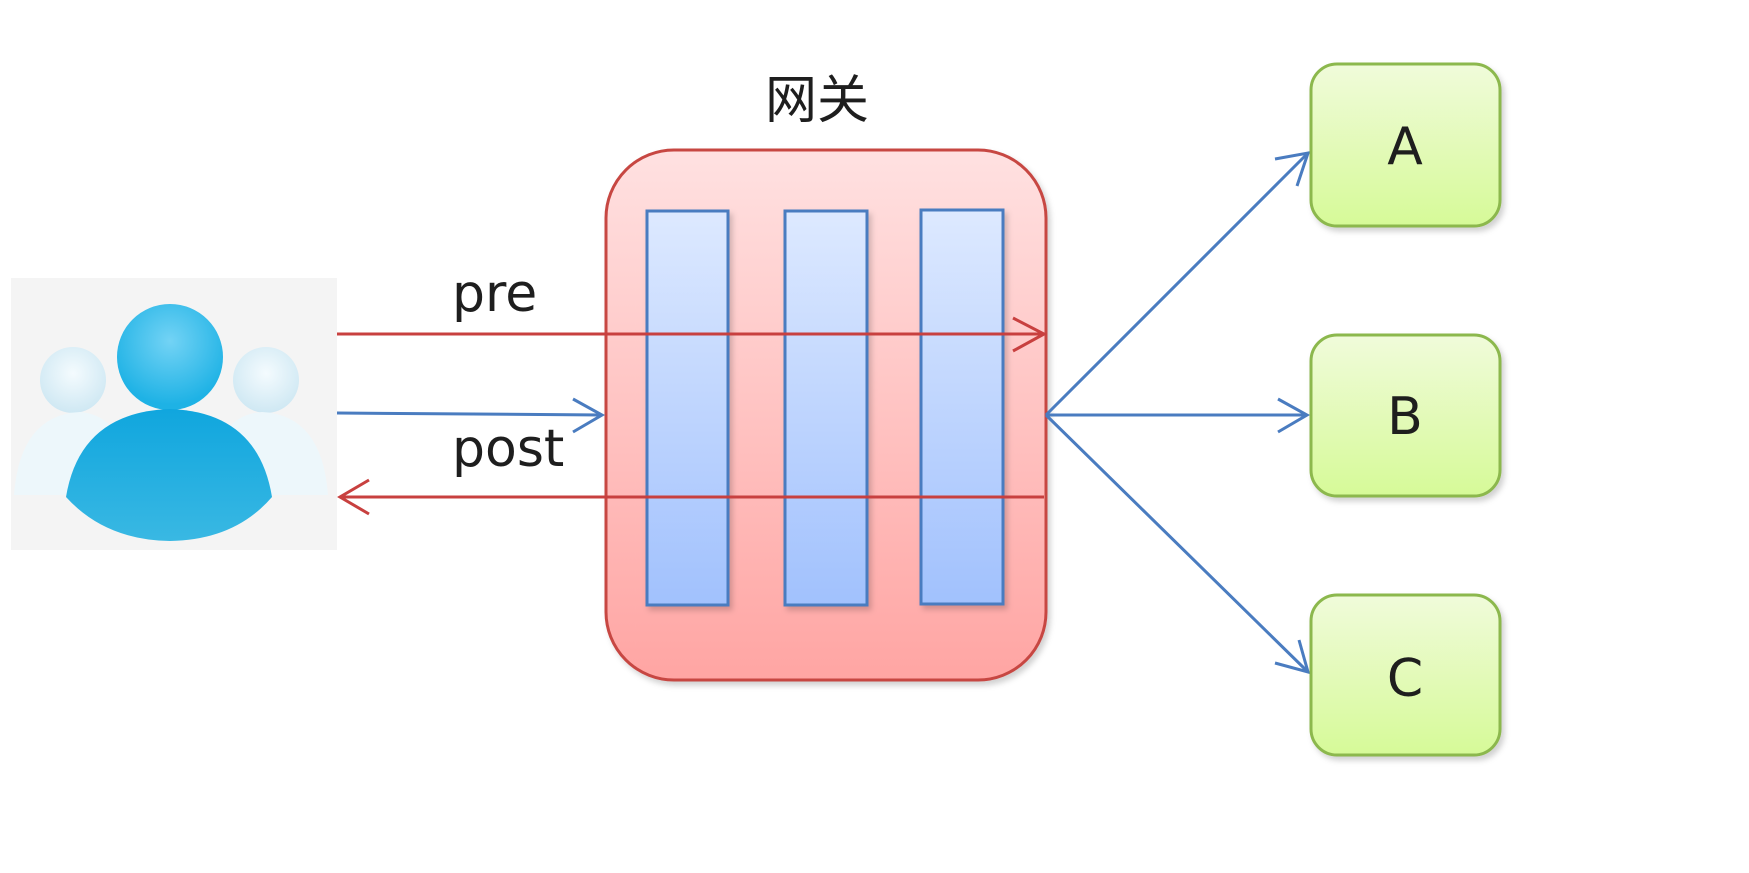 This screenshot has height=873, width=1749. I want to click on filter-chain, so click(825, 407).